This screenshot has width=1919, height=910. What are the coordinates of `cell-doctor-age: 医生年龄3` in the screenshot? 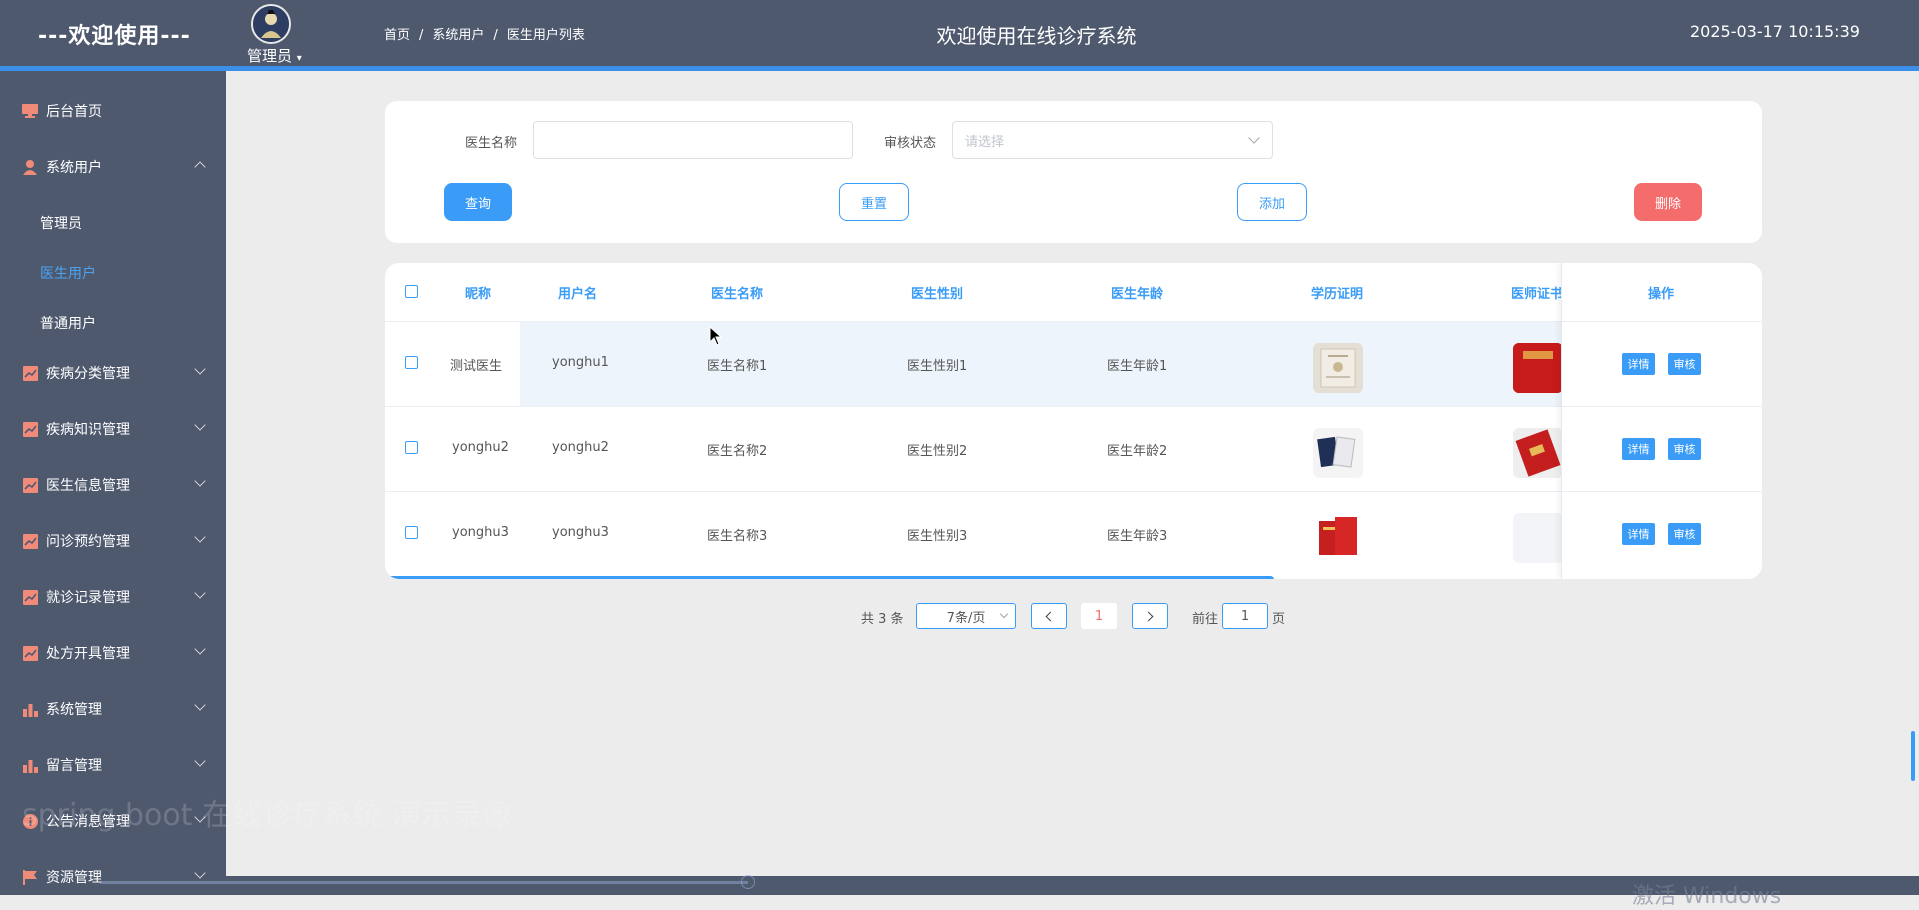 It's located at (1137, 536).